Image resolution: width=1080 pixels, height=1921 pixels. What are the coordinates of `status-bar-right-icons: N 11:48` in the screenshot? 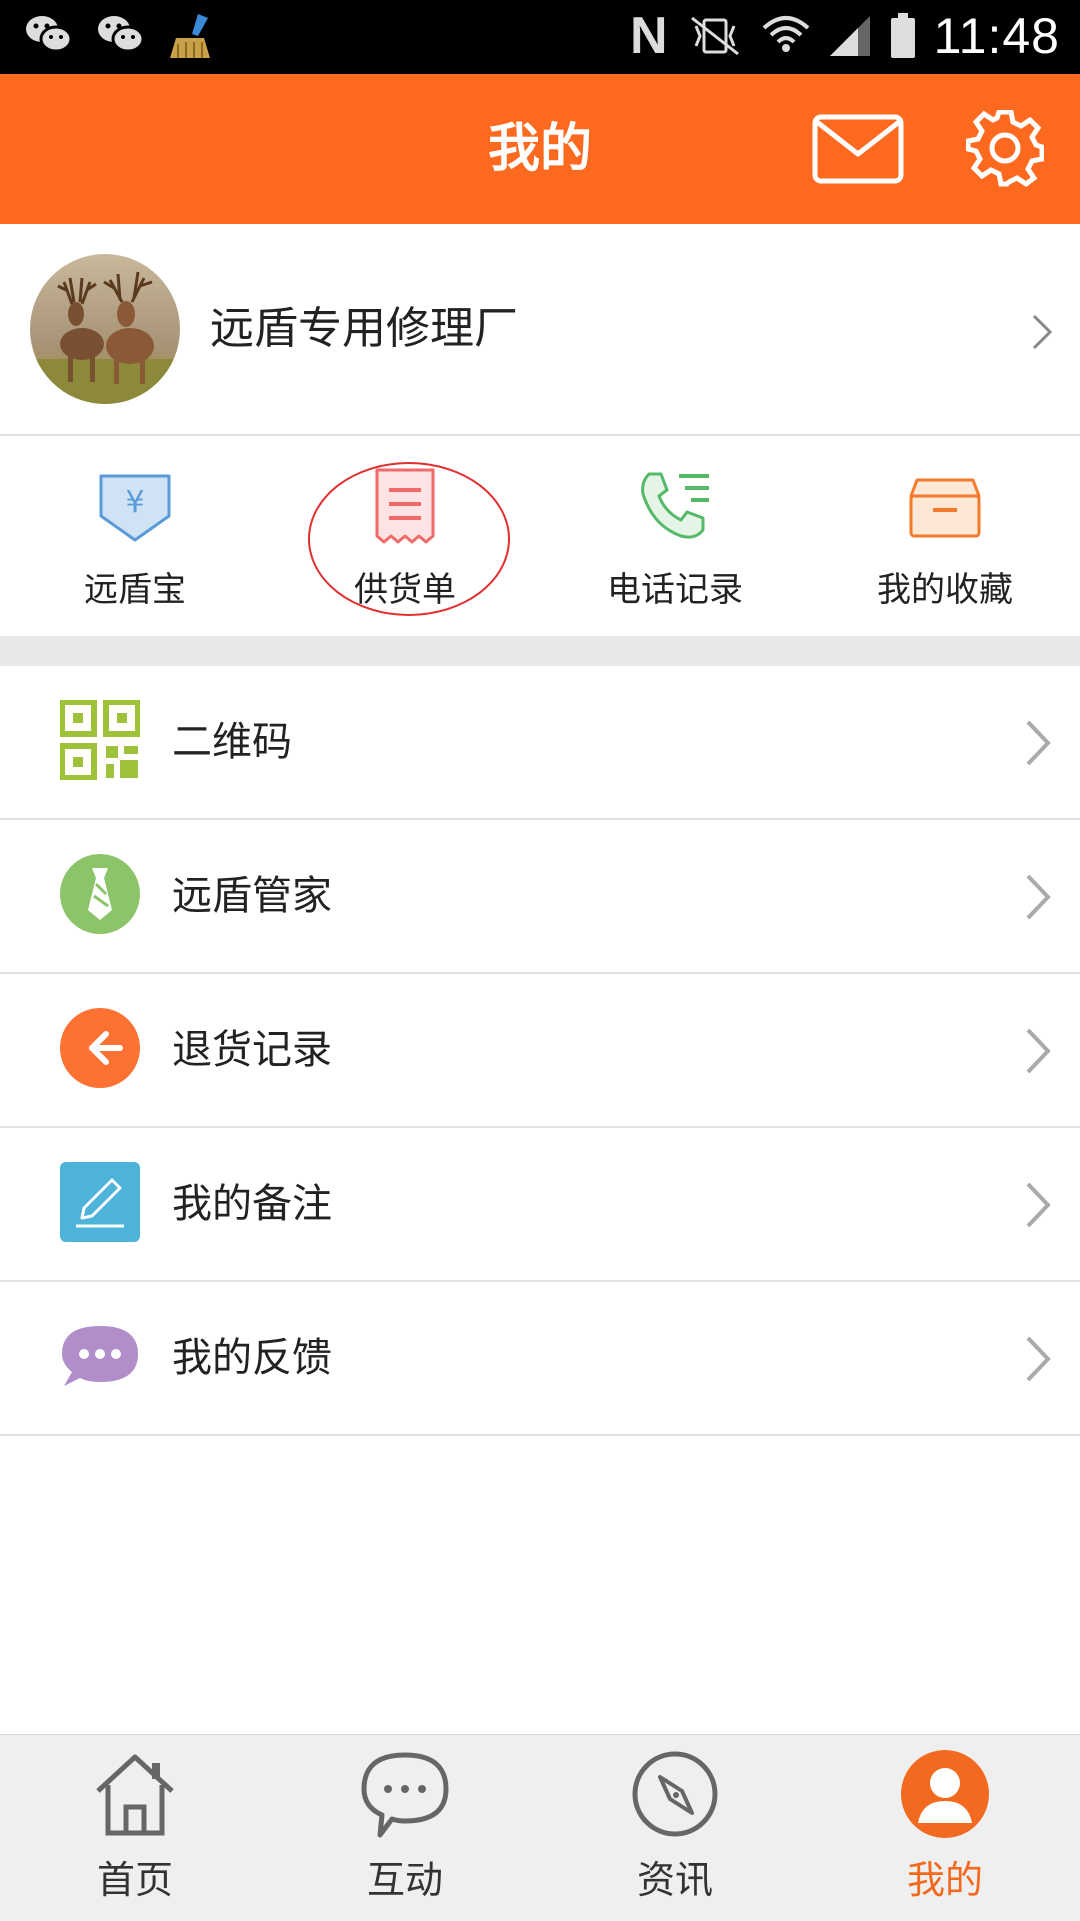 It's located at (845, 36).